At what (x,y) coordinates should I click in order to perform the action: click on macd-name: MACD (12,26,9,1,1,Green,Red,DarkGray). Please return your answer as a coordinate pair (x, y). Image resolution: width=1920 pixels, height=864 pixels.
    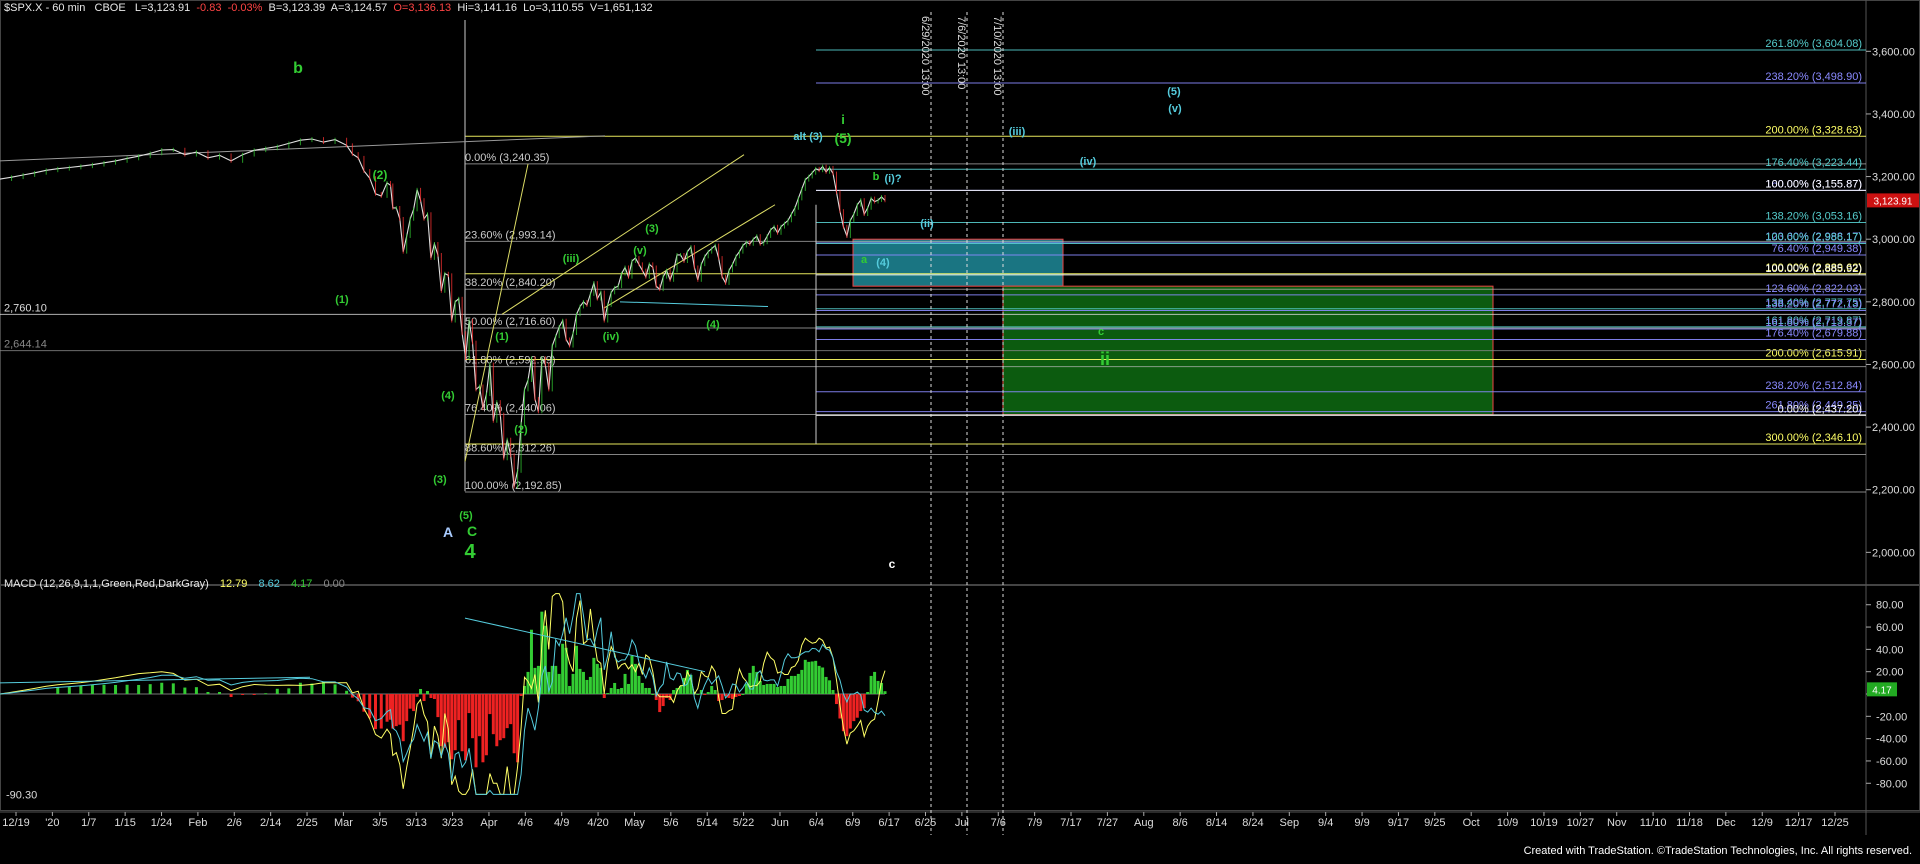
    Looking at the image, I should click on (106, 584).